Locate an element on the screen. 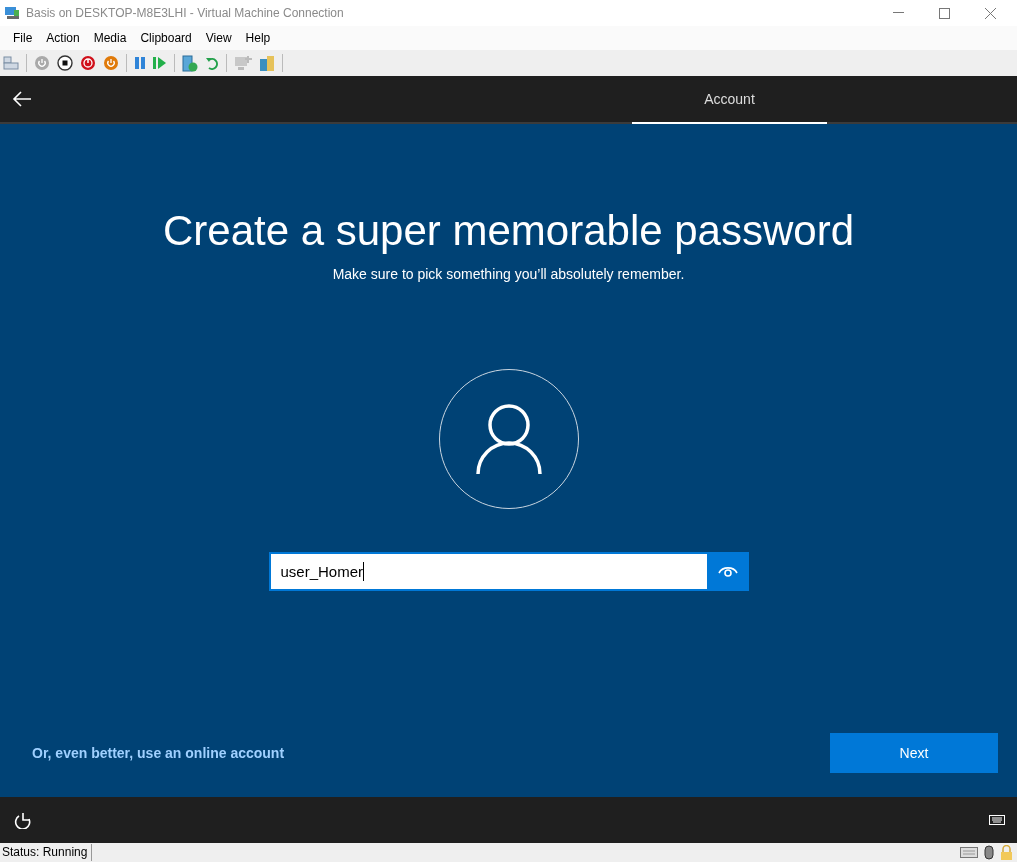  menu-item: View is located at coordinates (218, 38).